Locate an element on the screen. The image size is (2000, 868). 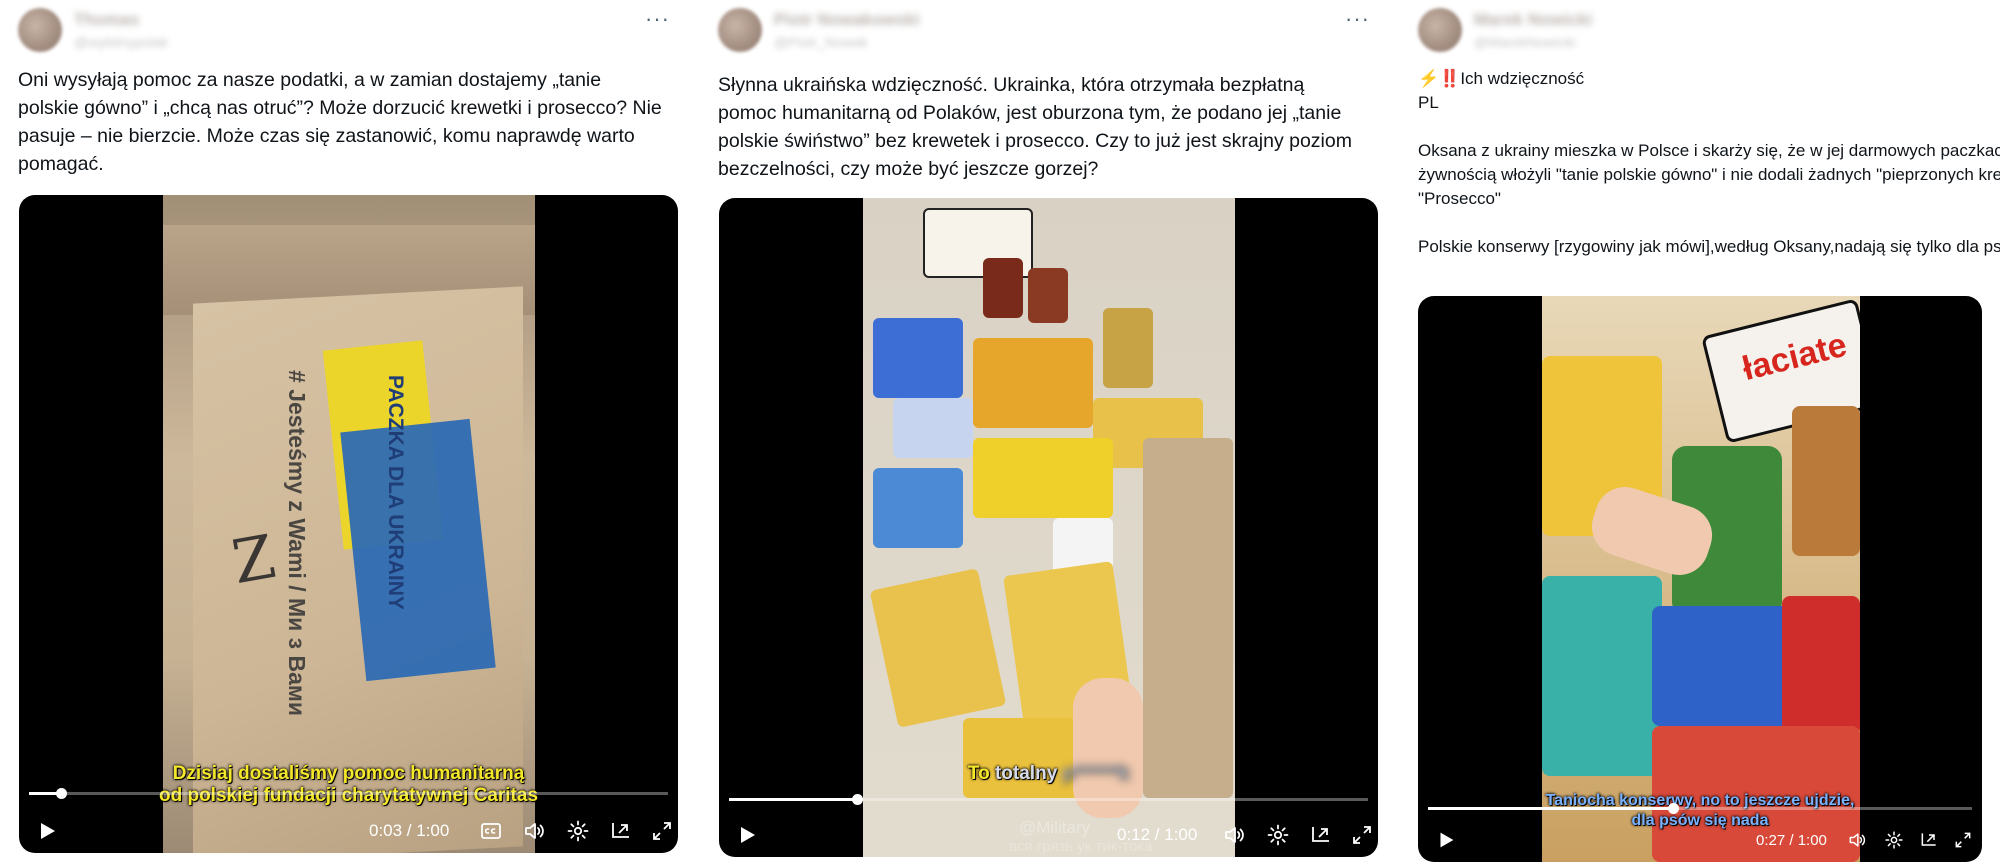
cardboard-box is located at coordinates (1188, 618).